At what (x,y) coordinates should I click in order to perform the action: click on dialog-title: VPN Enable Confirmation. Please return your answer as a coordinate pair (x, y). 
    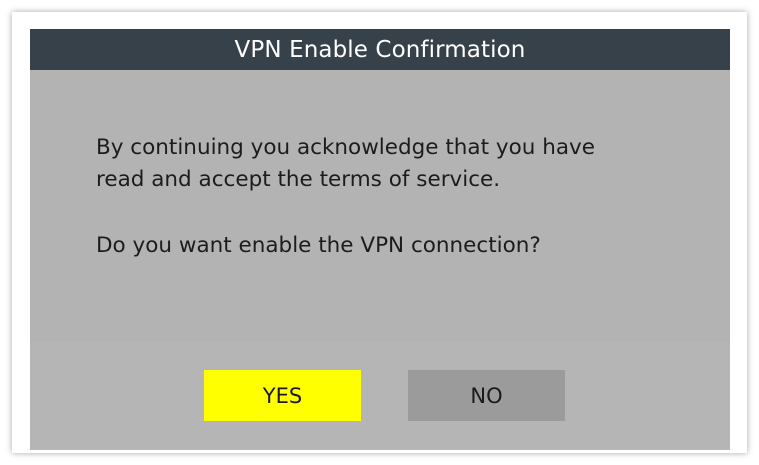
    Looking at the image, I should click on (380, 49).